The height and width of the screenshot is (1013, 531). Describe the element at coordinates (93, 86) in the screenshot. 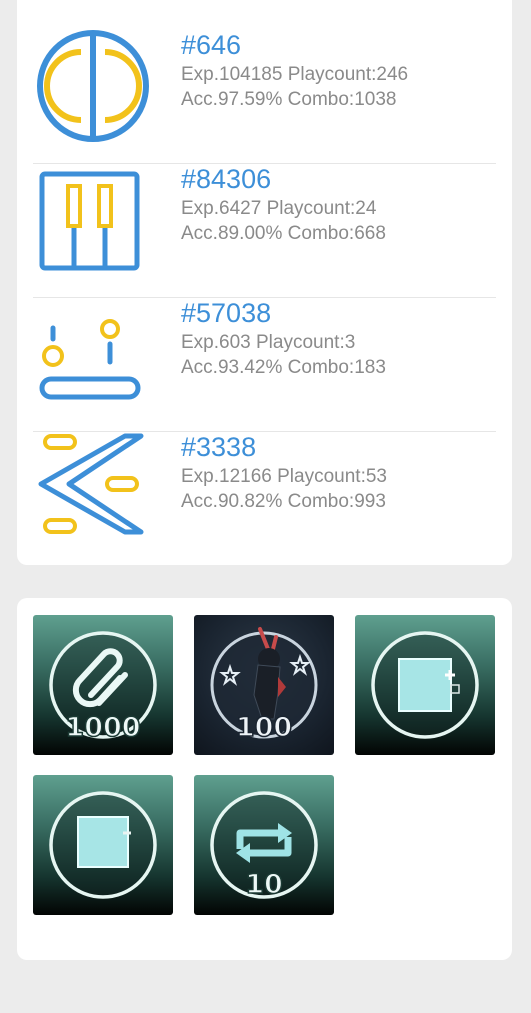

I see `key-mode-icon` at that location.